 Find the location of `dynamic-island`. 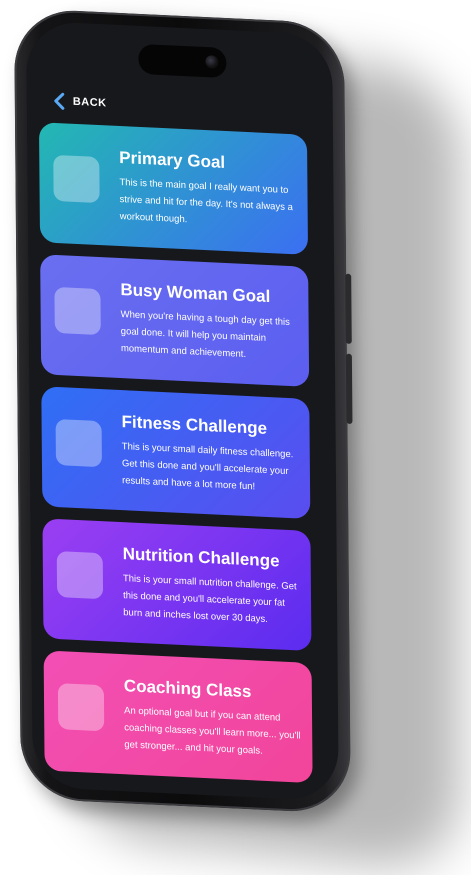

dynamic-island is located at coordinates (182, 61).